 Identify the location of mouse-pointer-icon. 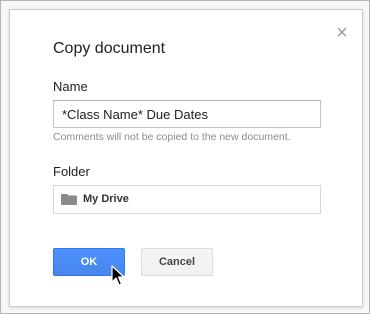
(118, 275).